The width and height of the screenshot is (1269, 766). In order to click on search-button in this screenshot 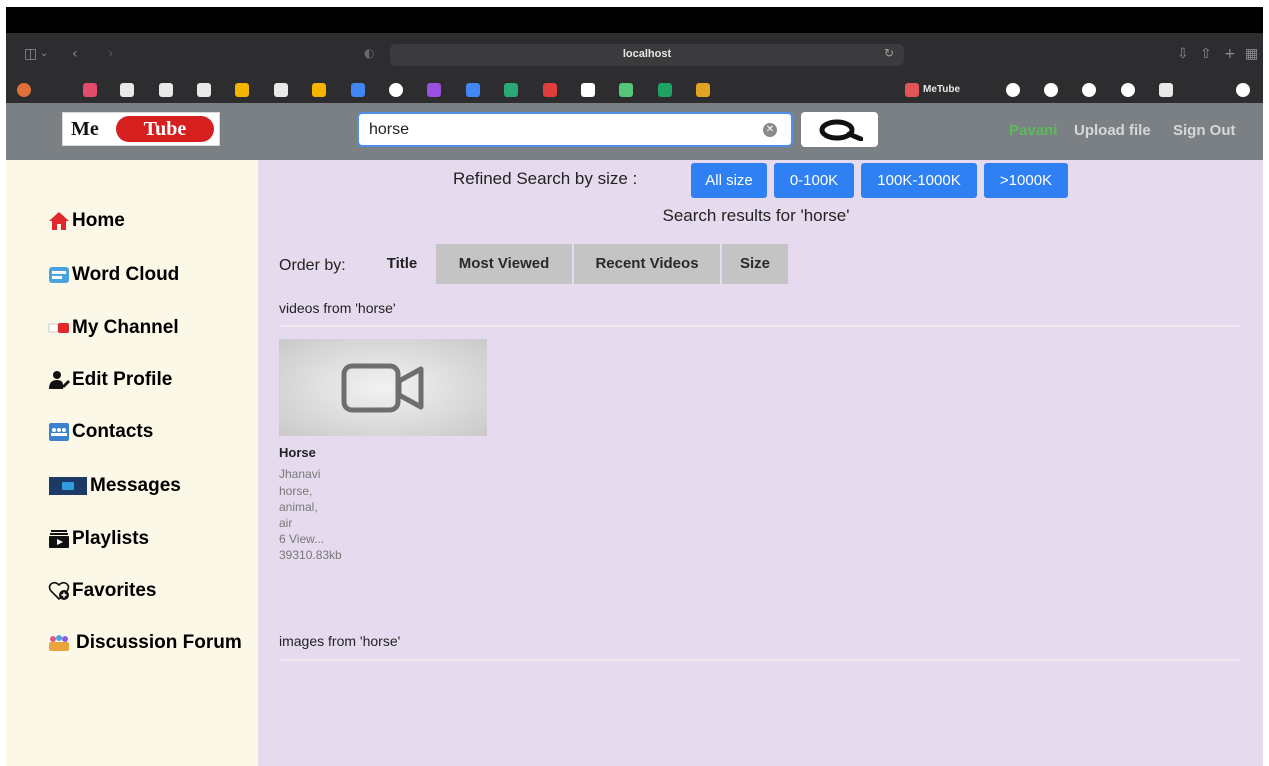, I will do `click(839, 129)`.